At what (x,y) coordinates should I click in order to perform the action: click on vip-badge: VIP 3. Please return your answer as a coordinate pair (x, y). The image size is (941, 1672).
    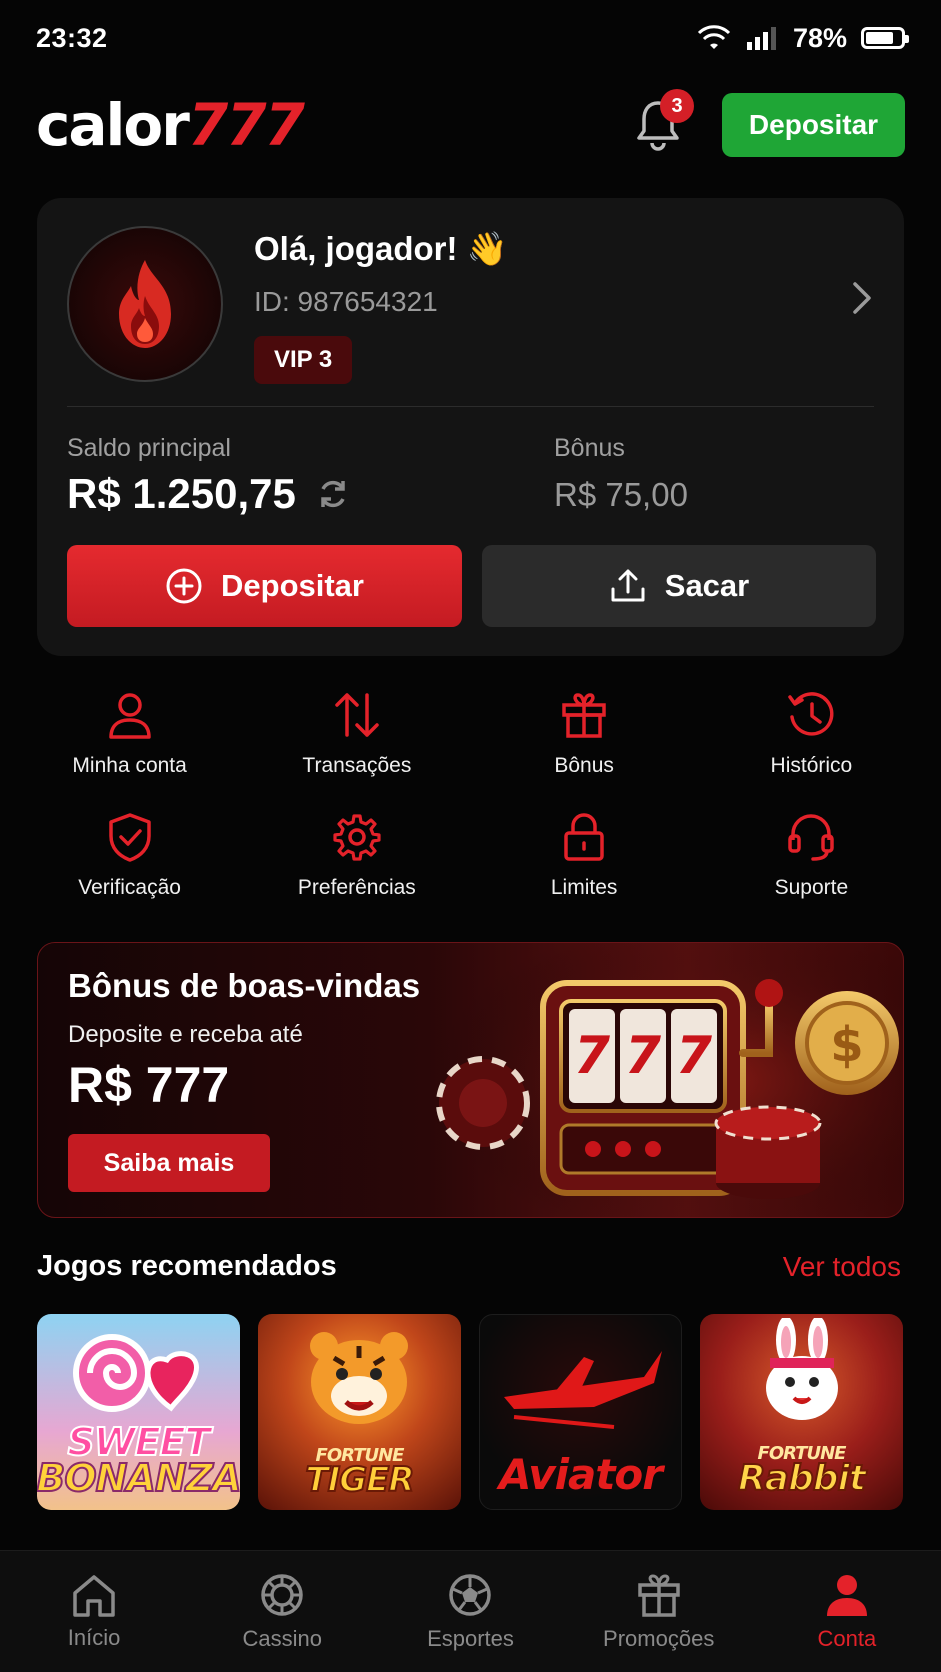
    Looking at the image, I should click on (303, 360).